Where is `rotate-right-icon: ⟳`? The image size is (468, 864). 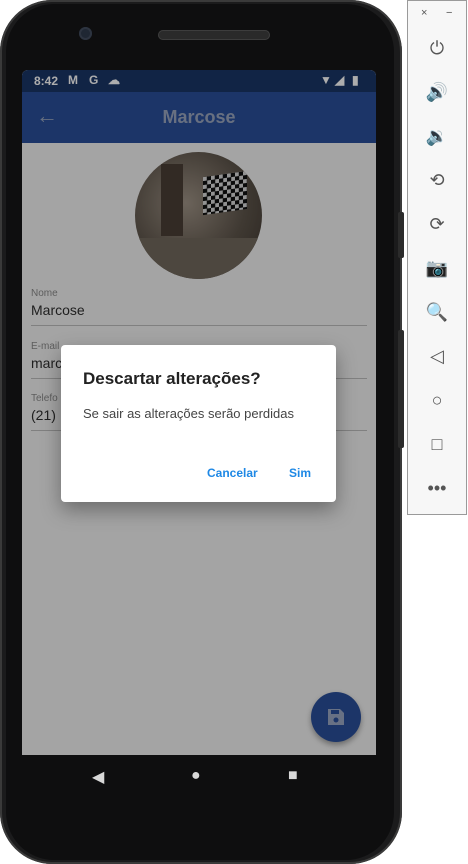 rotate-right-icon: ⟳ is located at coordinates (437, 224).